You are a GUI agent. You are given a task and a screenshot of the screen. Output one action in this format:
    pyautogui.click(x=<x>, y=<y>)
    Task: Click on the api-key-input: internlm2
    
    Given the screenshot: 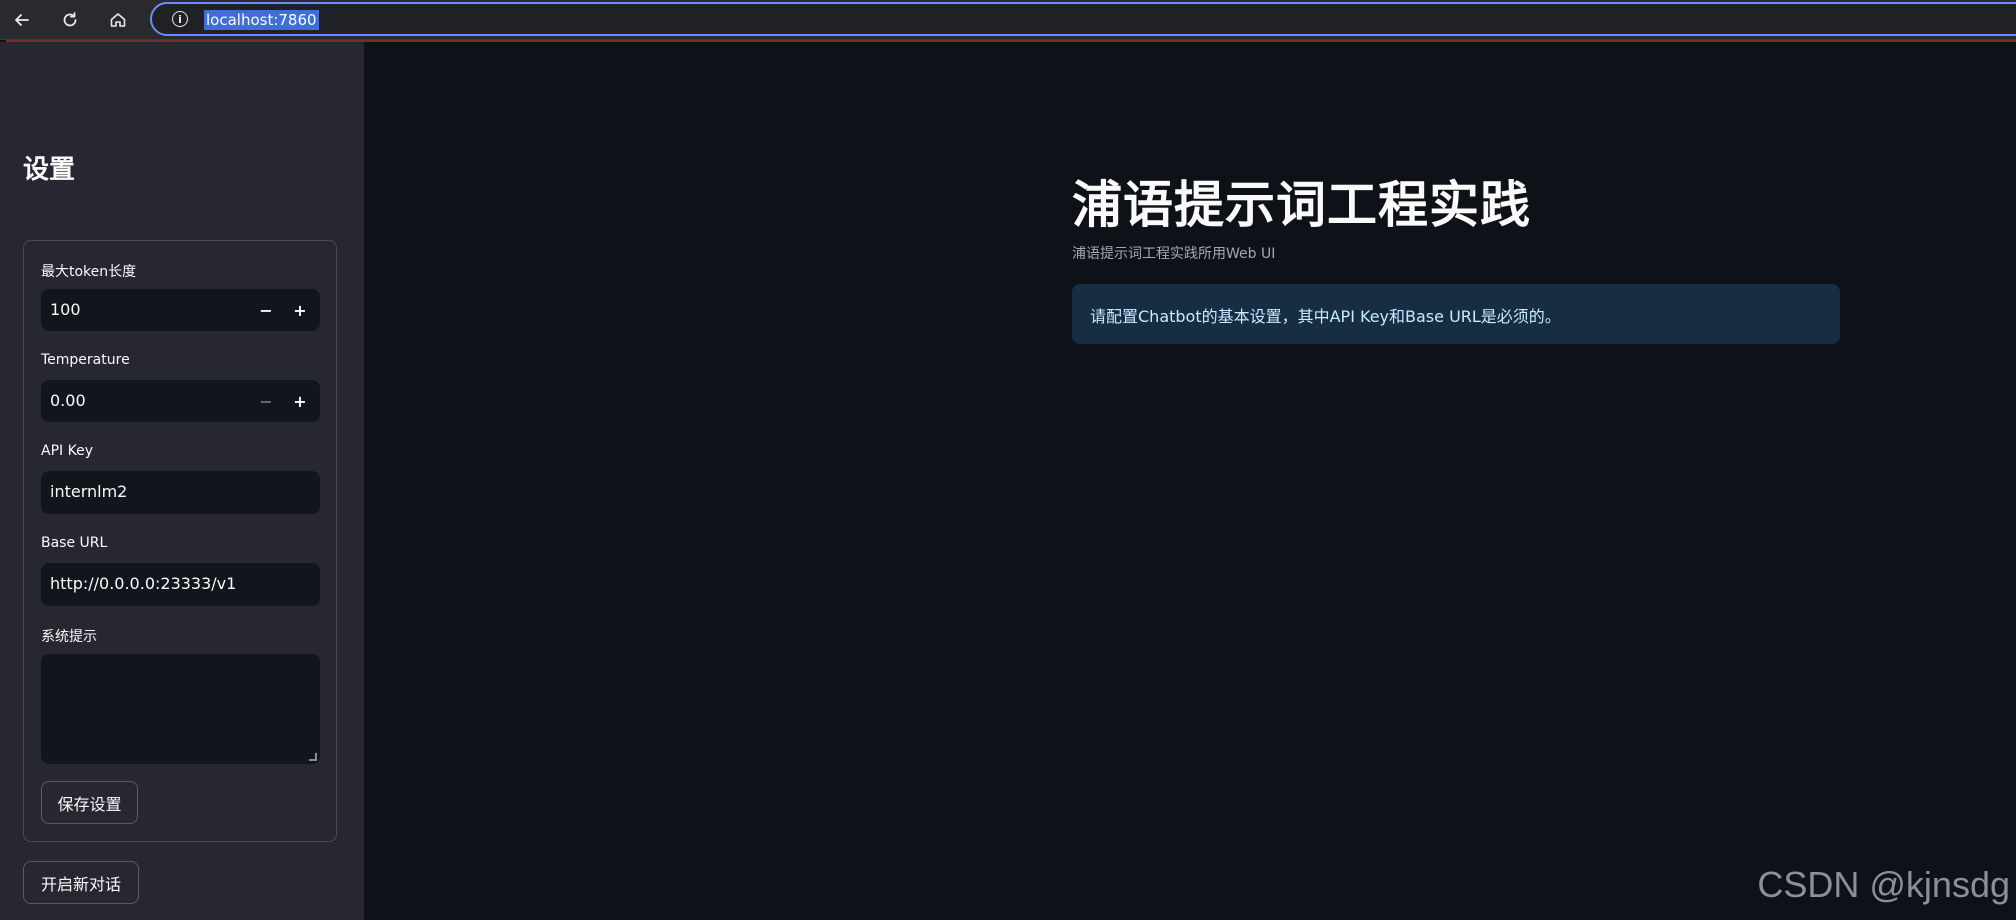 What is the action you would take?
    pyautogui.click(x=180, y=492)
    